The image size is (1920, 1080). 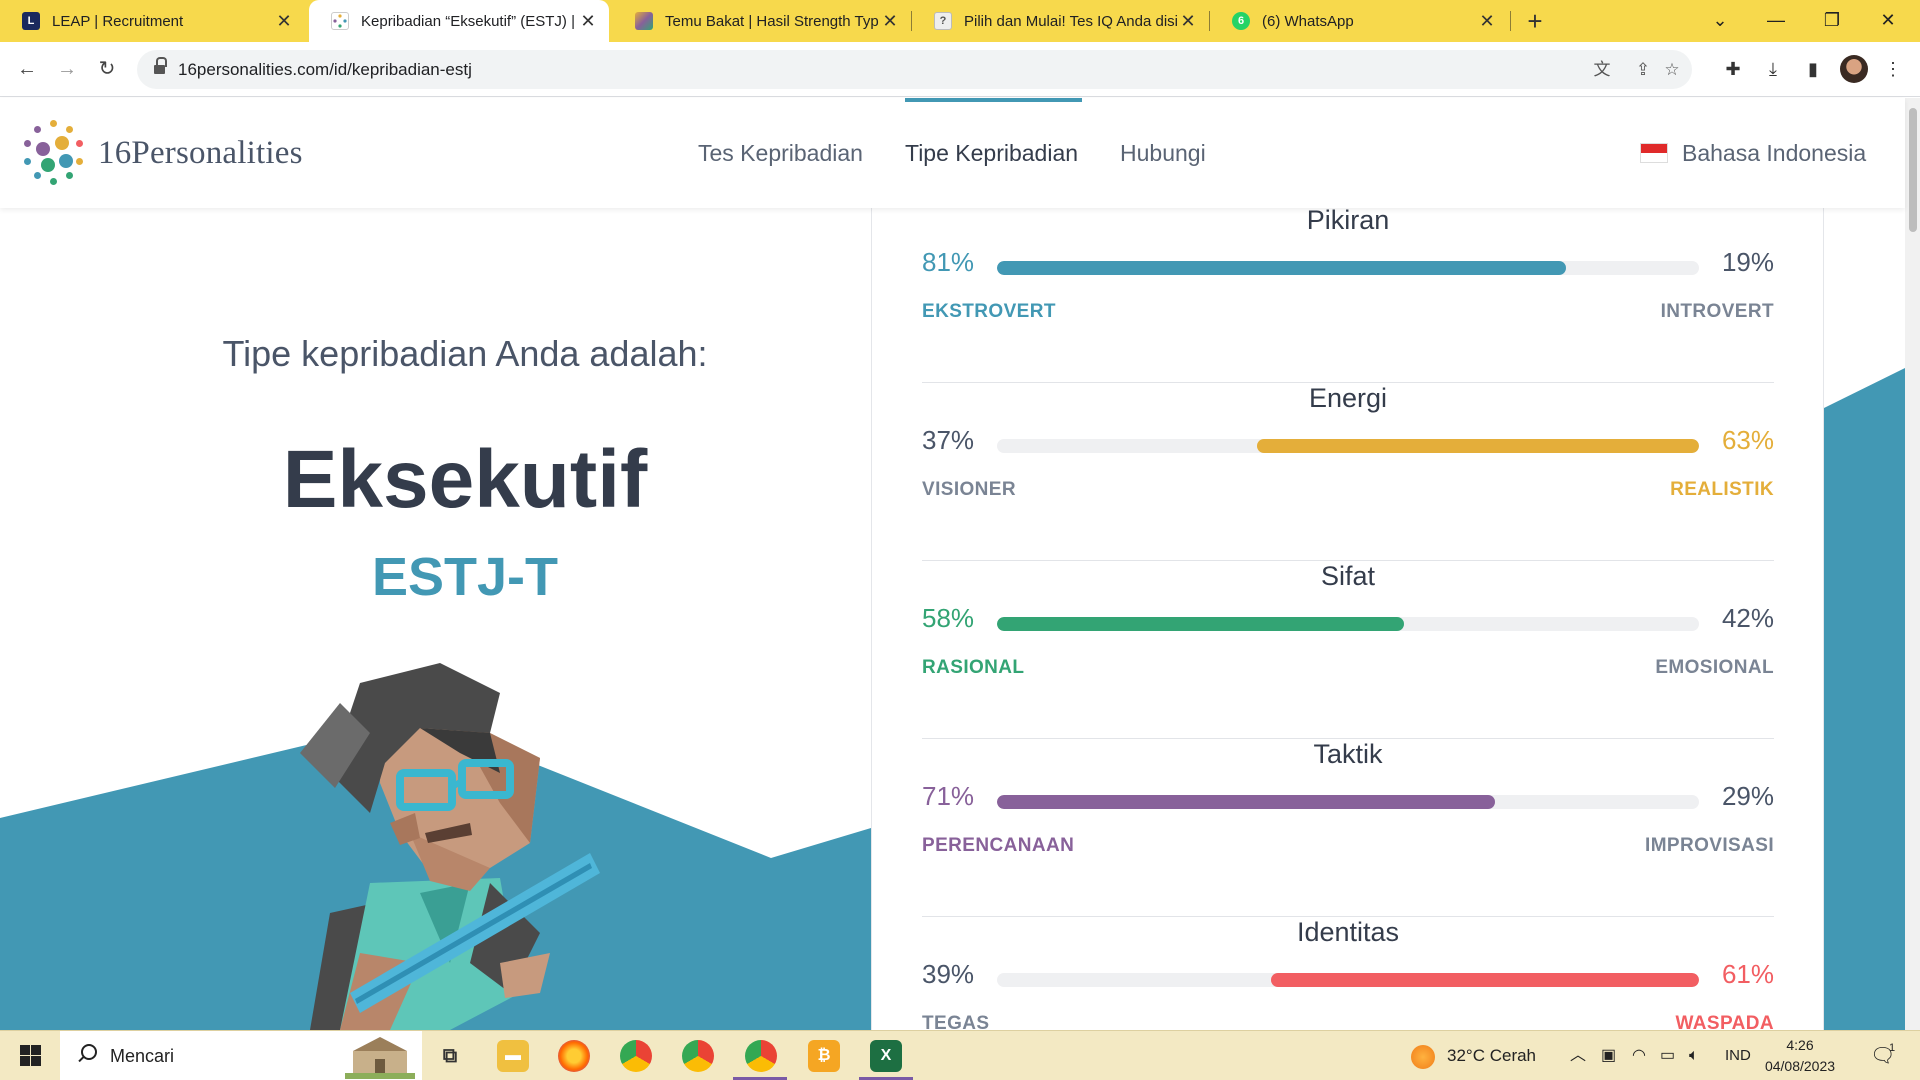 What do you see at coordinates (1776, 21) in the screenshot?
I see `minimize-button: —` at bounding box center [1776, 21].